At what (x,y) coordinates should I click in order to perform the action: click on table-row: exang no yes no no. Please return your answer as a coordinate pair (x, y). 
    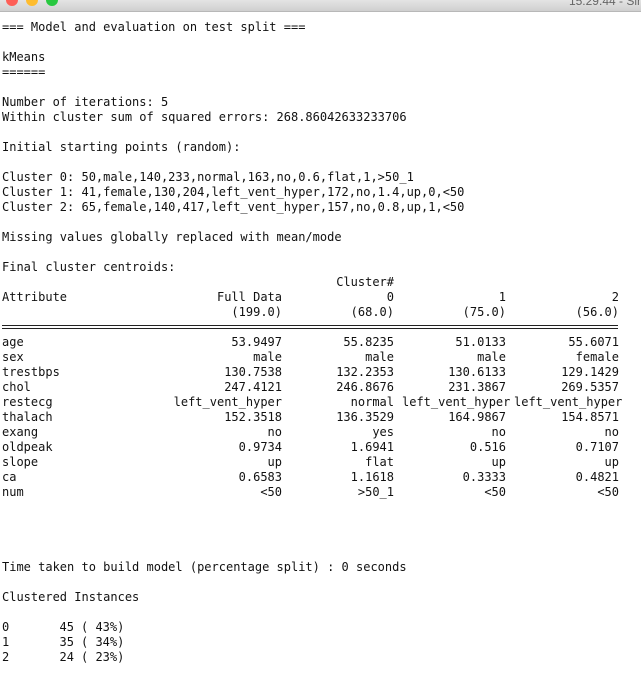
    Looking at the image, I should click on (321, 432).